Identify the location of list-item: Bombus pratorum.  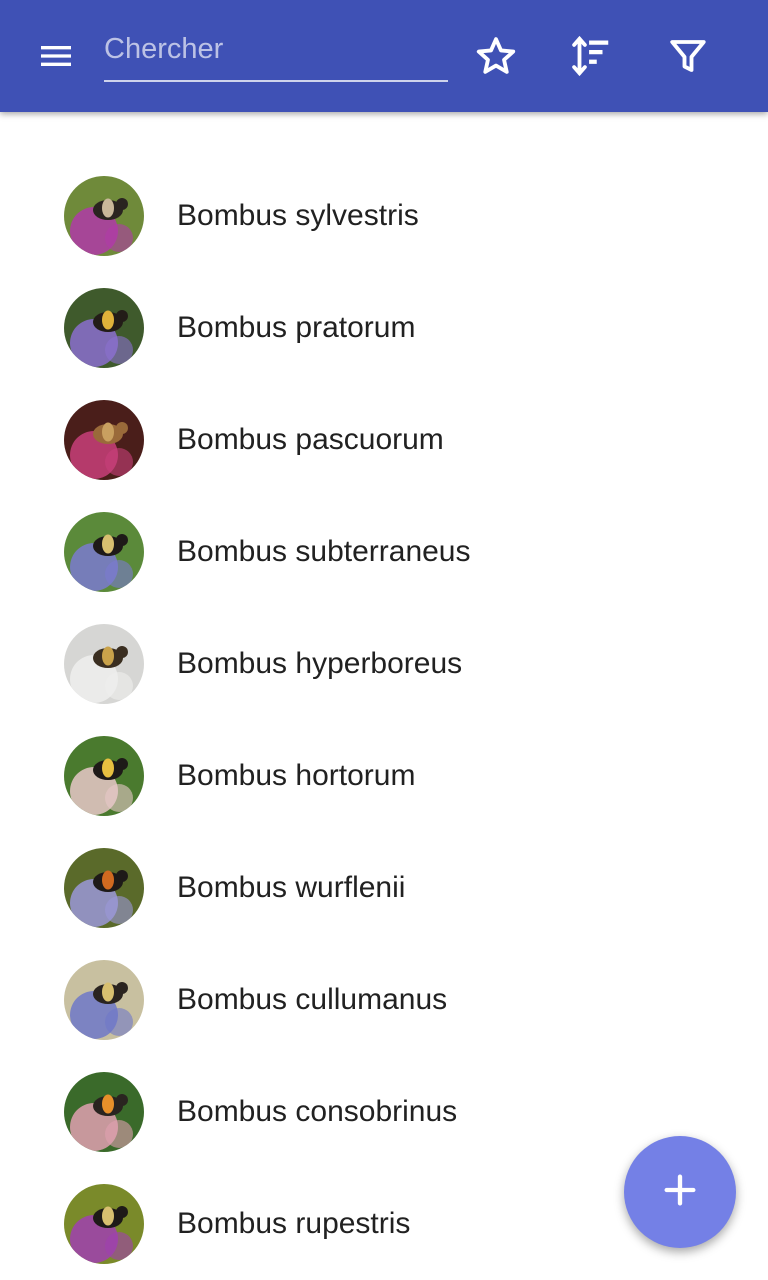
(384, 328).